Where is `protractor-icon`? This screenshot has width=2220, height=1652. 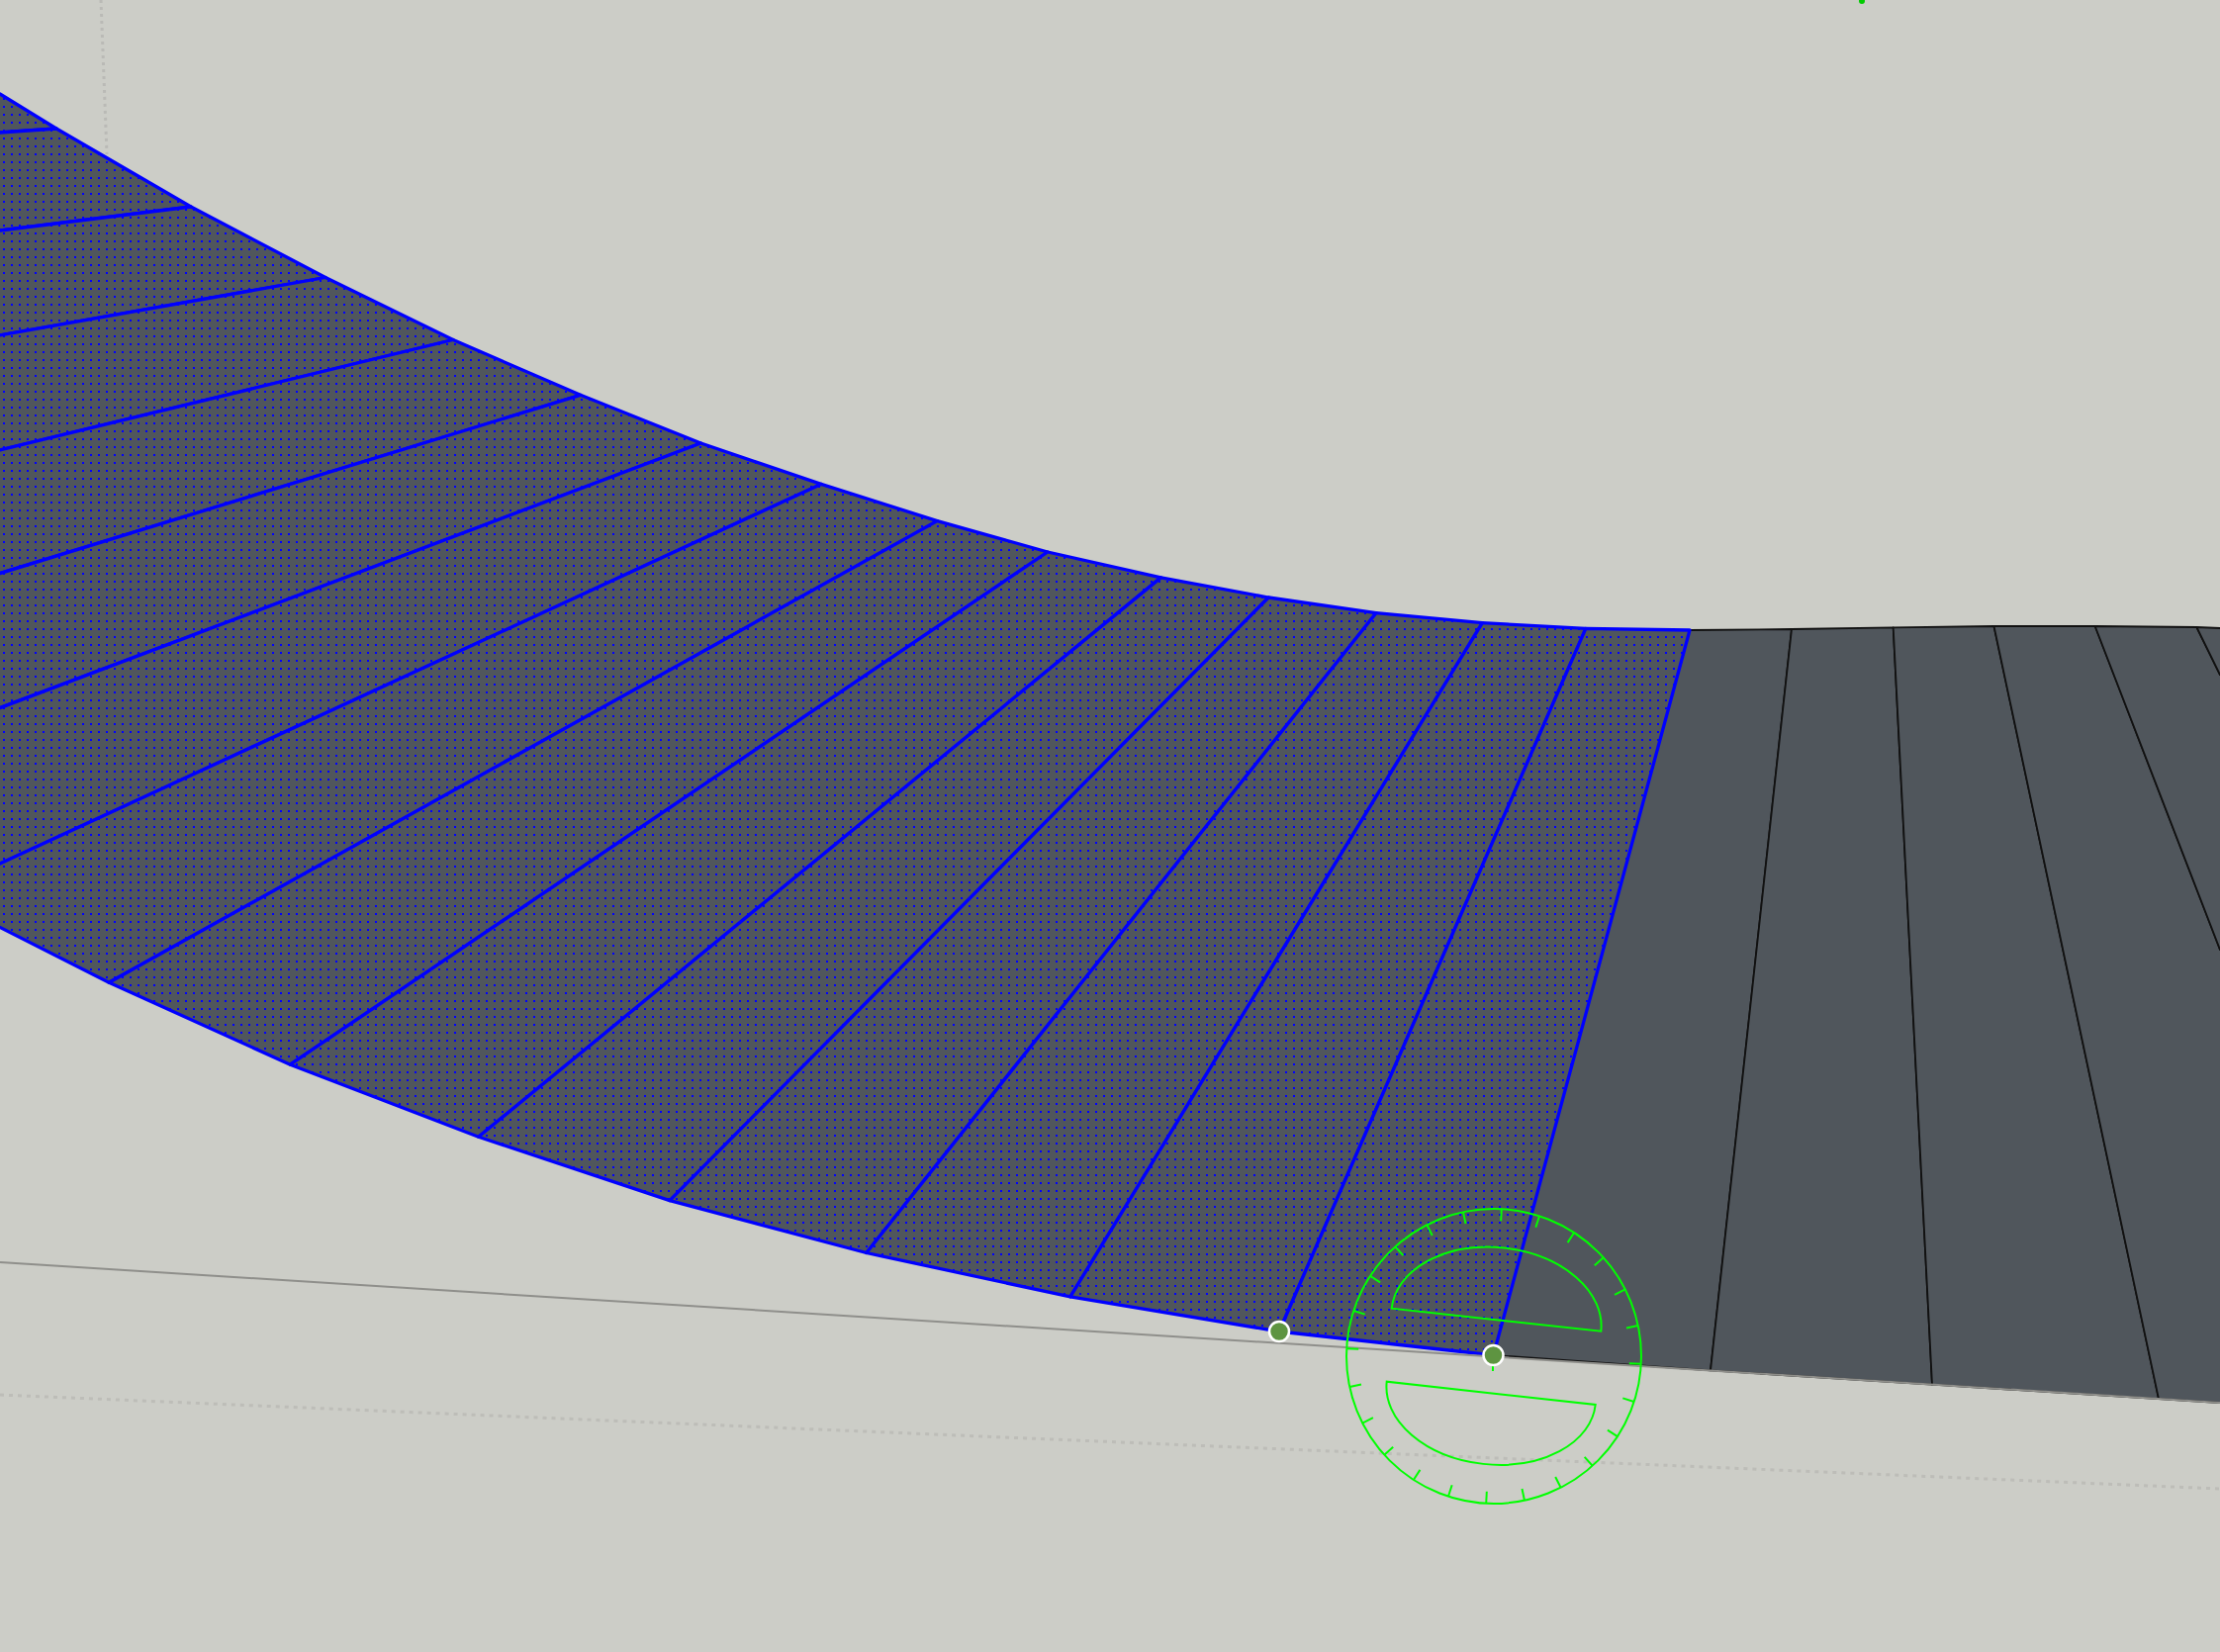
protractor-icon is located at coordinates (1493, 1356).